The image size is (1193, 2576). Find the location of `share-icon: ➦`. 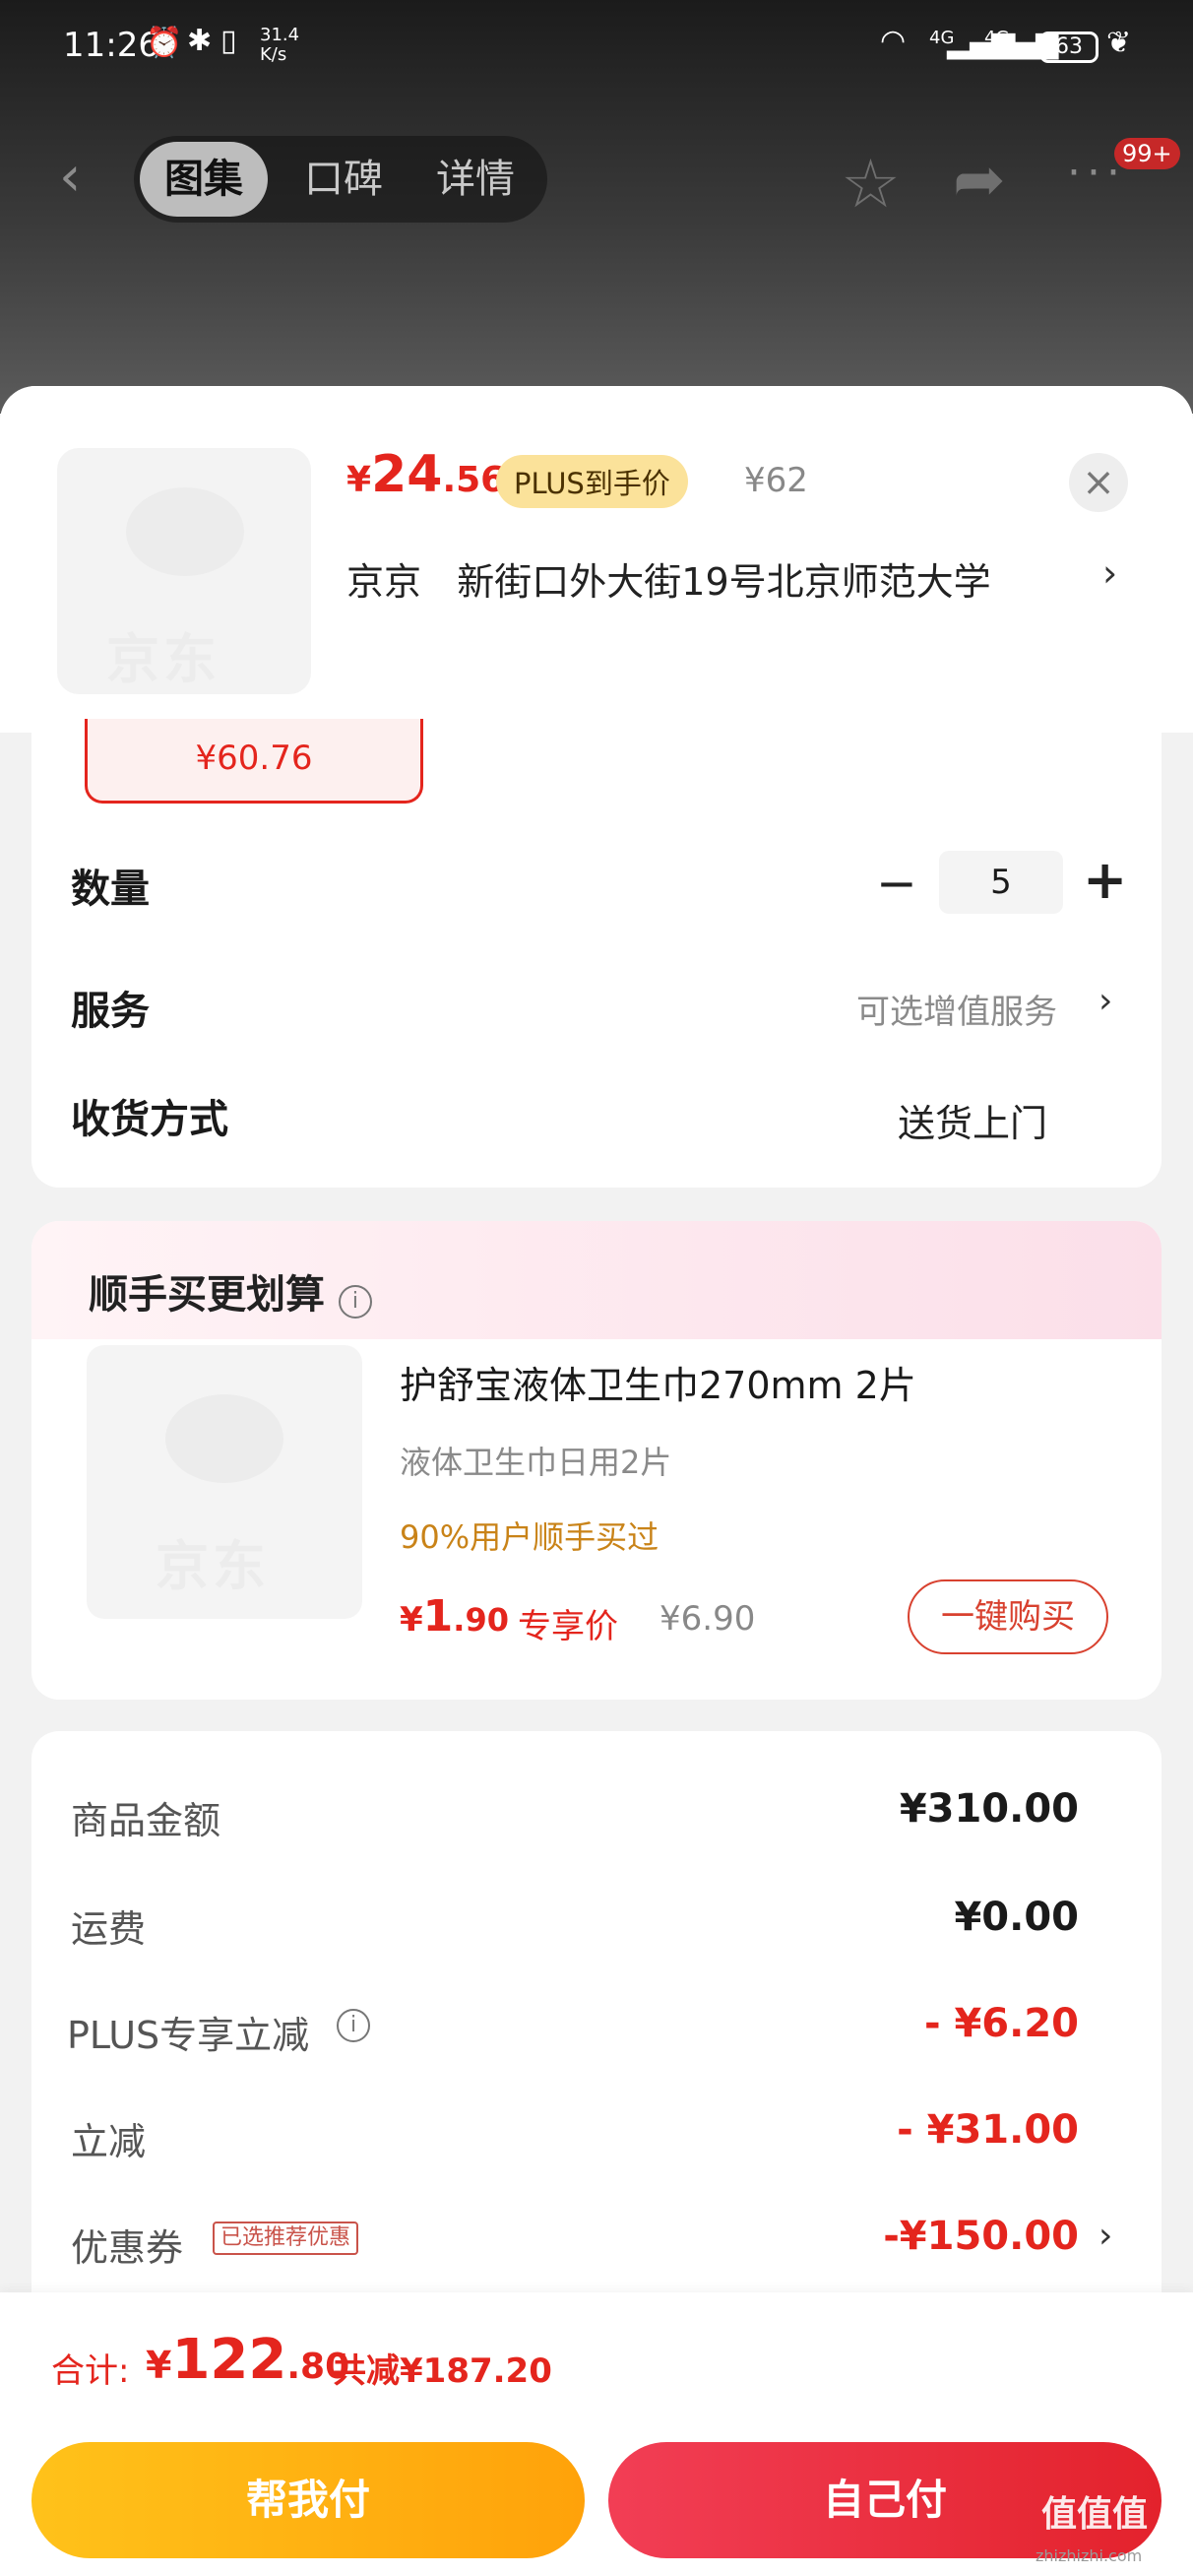

share-icon: ➦ is located at coordinates (979, 180).